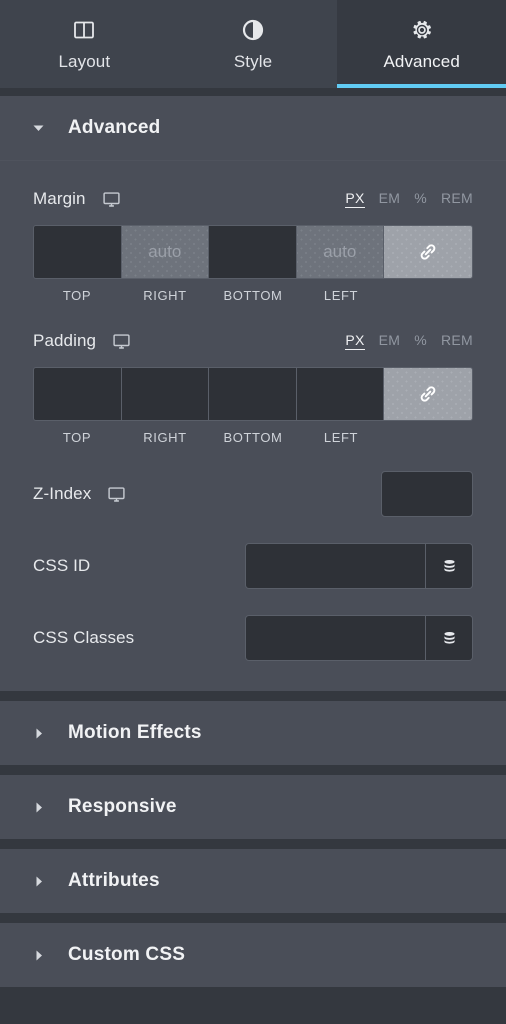 This screenshot has width=506, height=1024. Describe the element at coordinates (421, 86) in the screenshot. I see `tab-advanced-underline` at that location.